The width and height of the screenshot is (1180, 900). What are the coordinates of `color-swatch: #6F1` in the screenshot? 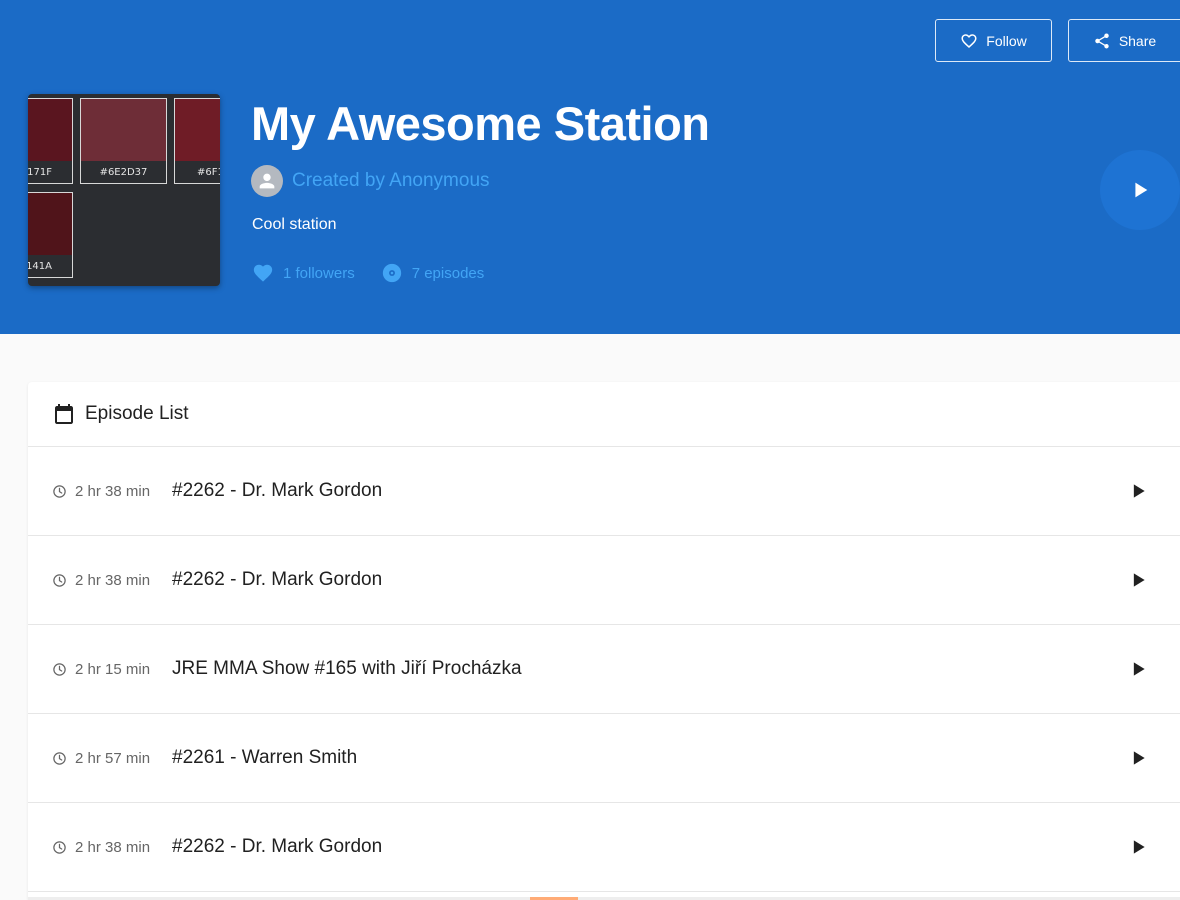 It's located at (197, 141).